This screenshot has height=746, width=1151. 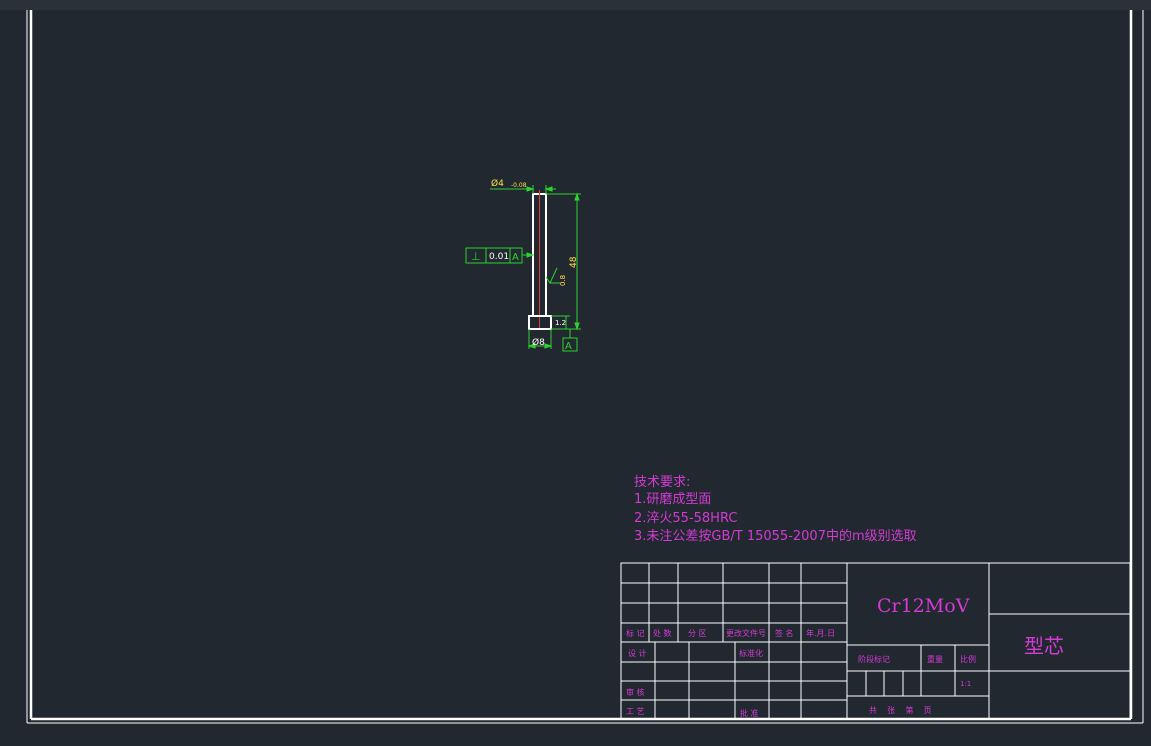 What do you see at coordinates (577, 196) in the screenshot?
I see `dim-length-arrow-top` at bounding box center [577, 196].